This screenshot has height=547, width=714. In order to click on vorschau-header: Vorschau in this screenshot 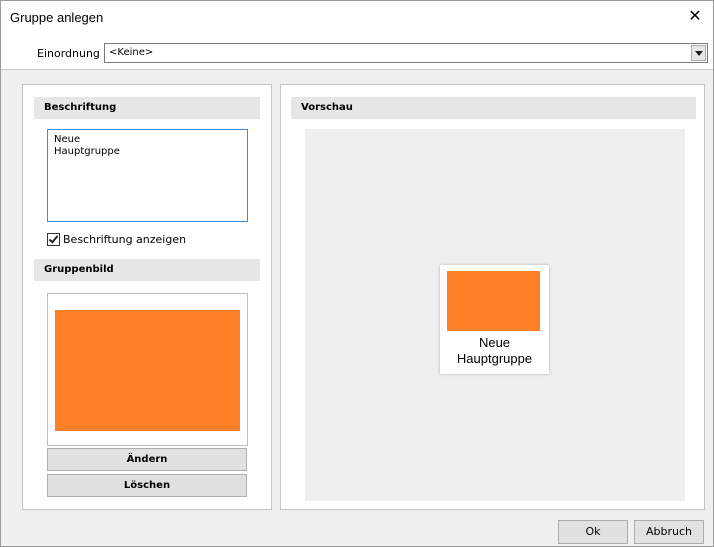, I will do `click(493, 108)`.